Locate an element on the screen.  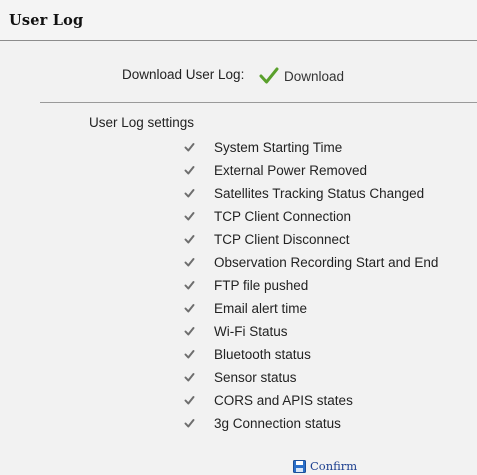
item-label: CORS and APIS states is located at coordinates (283, 400).